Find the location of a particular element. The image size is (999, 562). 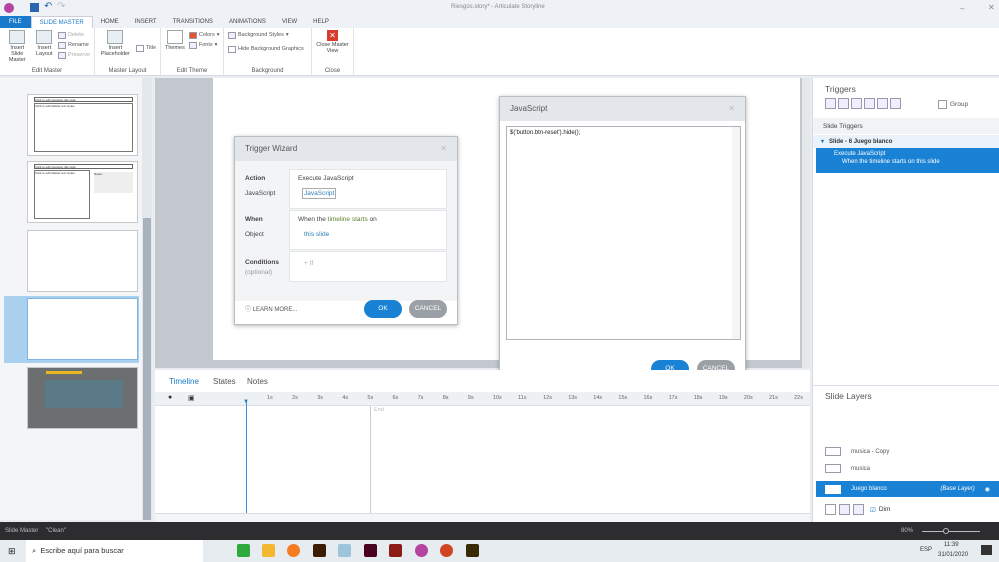

delete-button: Delete is located at coordinates (73, 35).